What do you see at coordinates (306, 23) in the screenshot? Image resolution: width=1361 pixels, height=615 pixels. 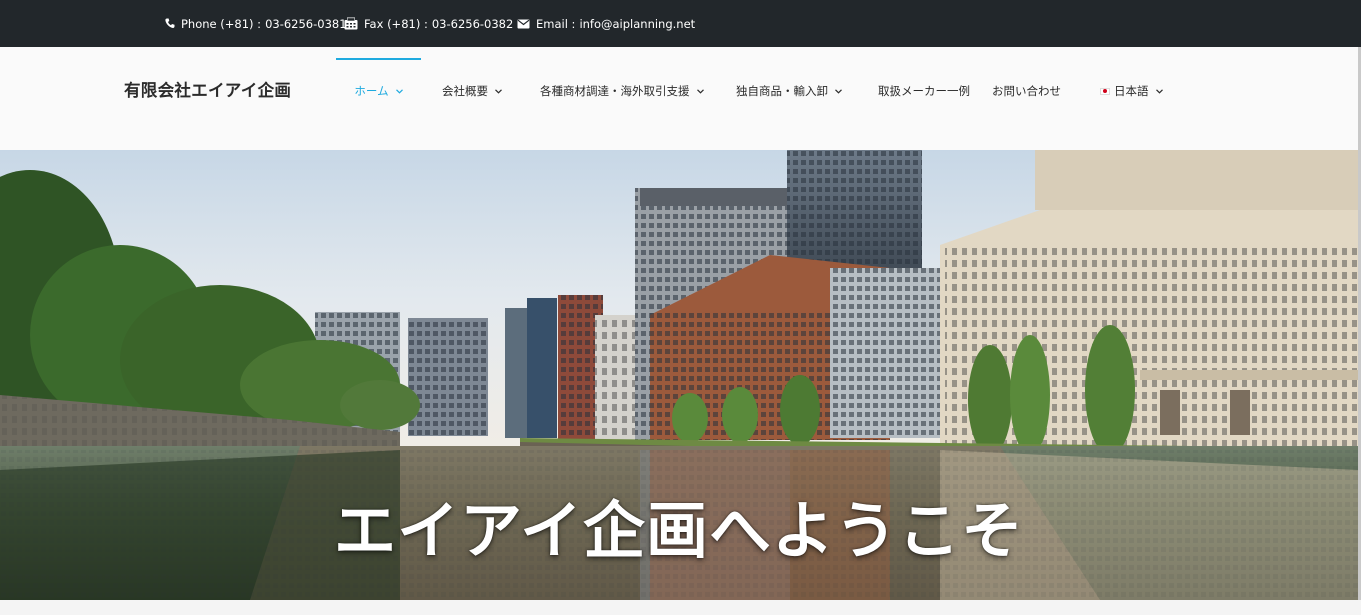 I see `phone-value: 03-6256-0381` at bounding box center [306, 23].